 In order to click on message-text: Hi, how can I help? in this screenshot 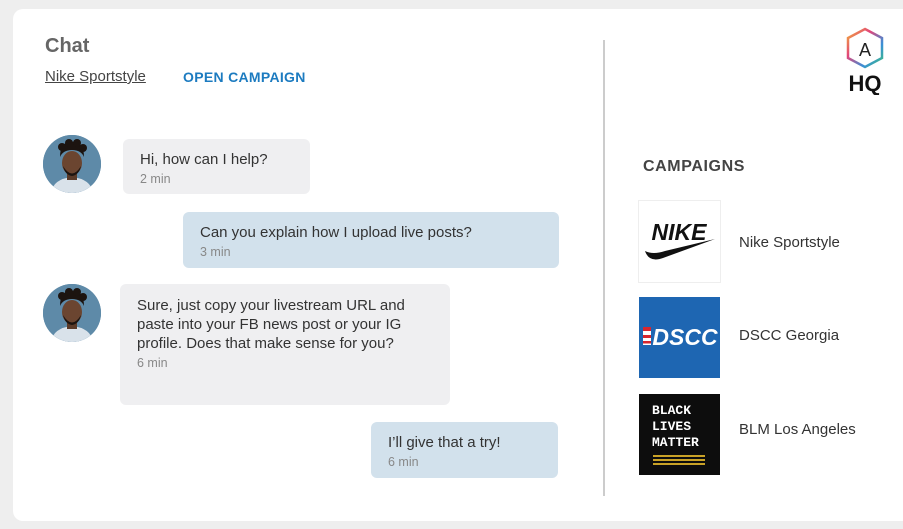, I will do `click(204, 159)`.